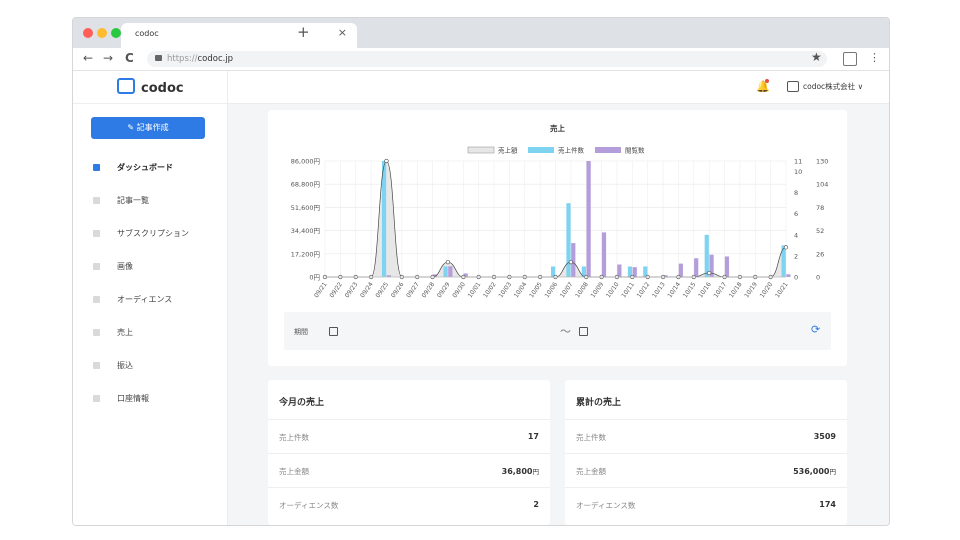 This screenshot has width=960, height=540. What do you see at coordinates (96, 299) in the screenshot?
I see `audience-icon` at bounding box center [96, 299].